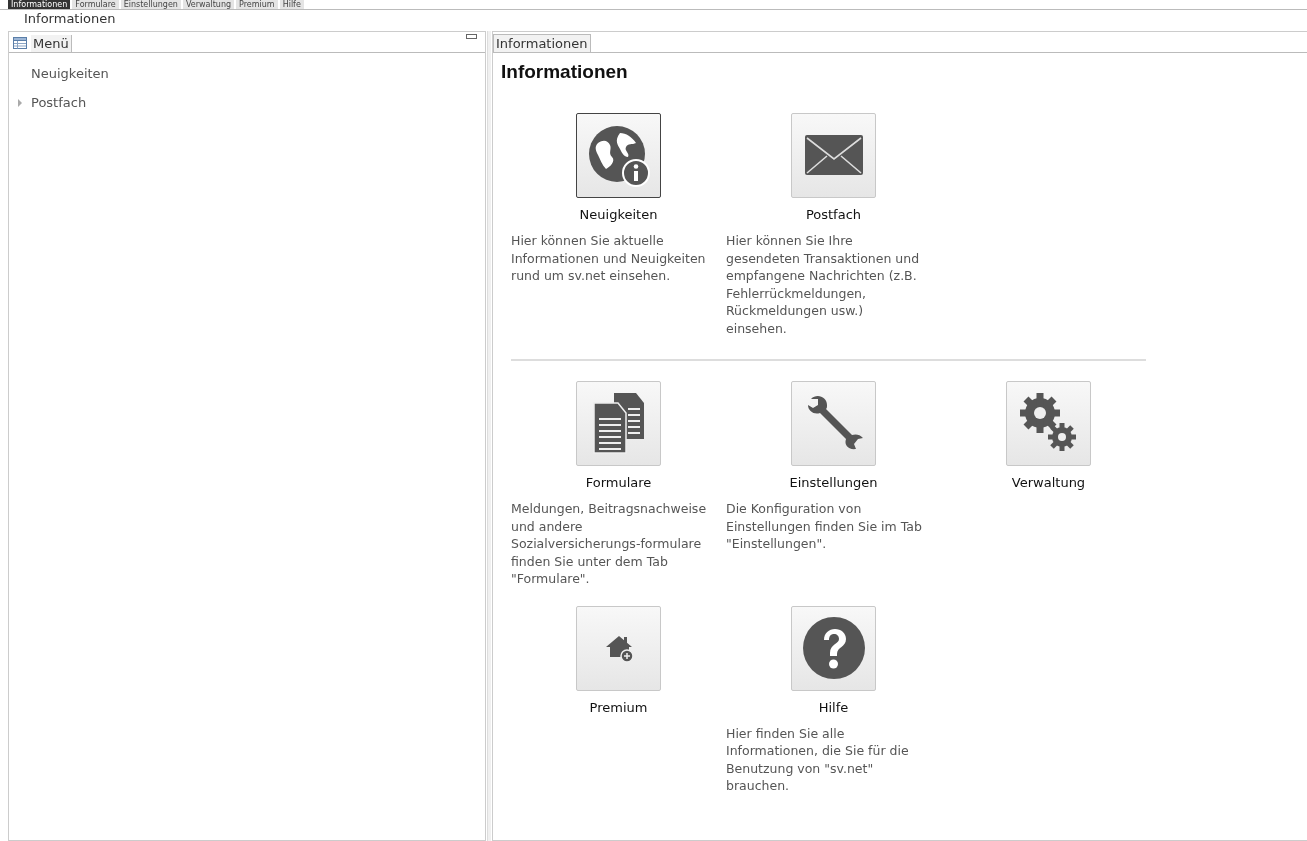 The width and height of the screenshot is (1307, 841). I want to click on content-tab: Informationen, so click(542, 43).